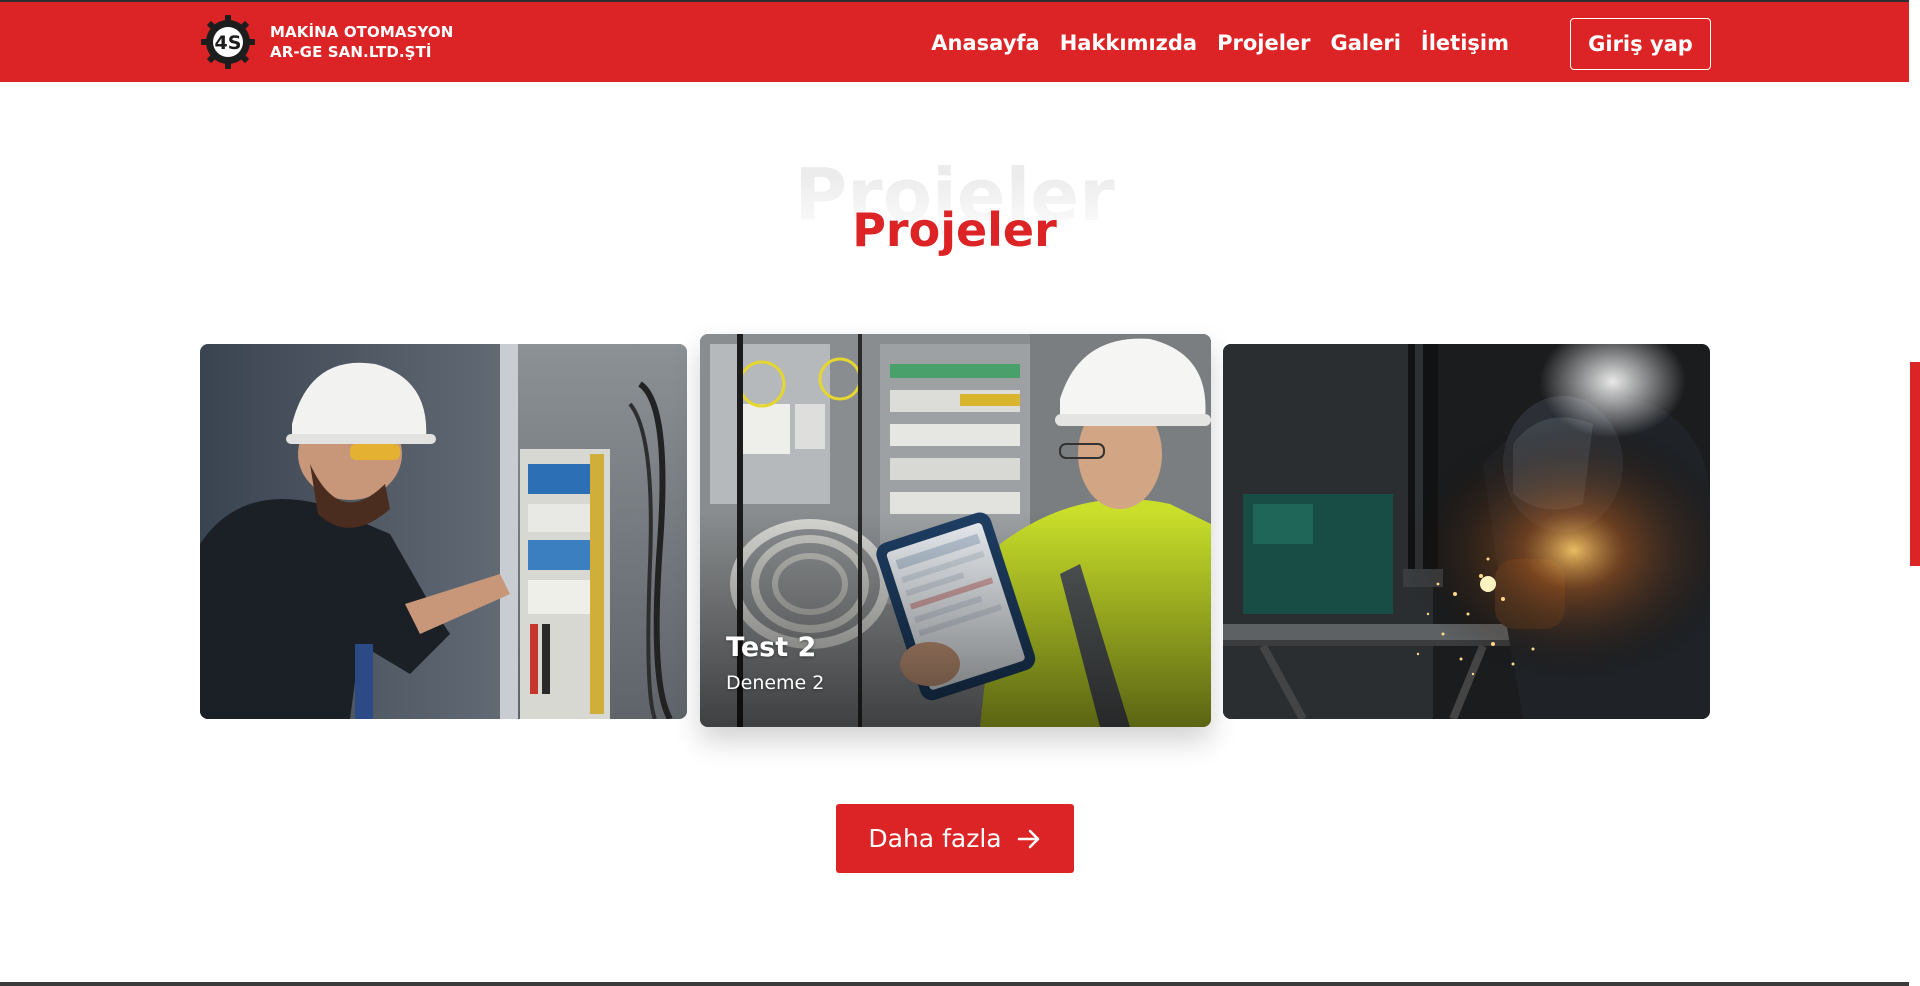 The width and height of the screenshot is (1920, 986). I want to click on brand-logo-link: 4S MAKİNA OTOMASYON AR-GE SAN.LTD.ŞTİ, so click(326, 42).